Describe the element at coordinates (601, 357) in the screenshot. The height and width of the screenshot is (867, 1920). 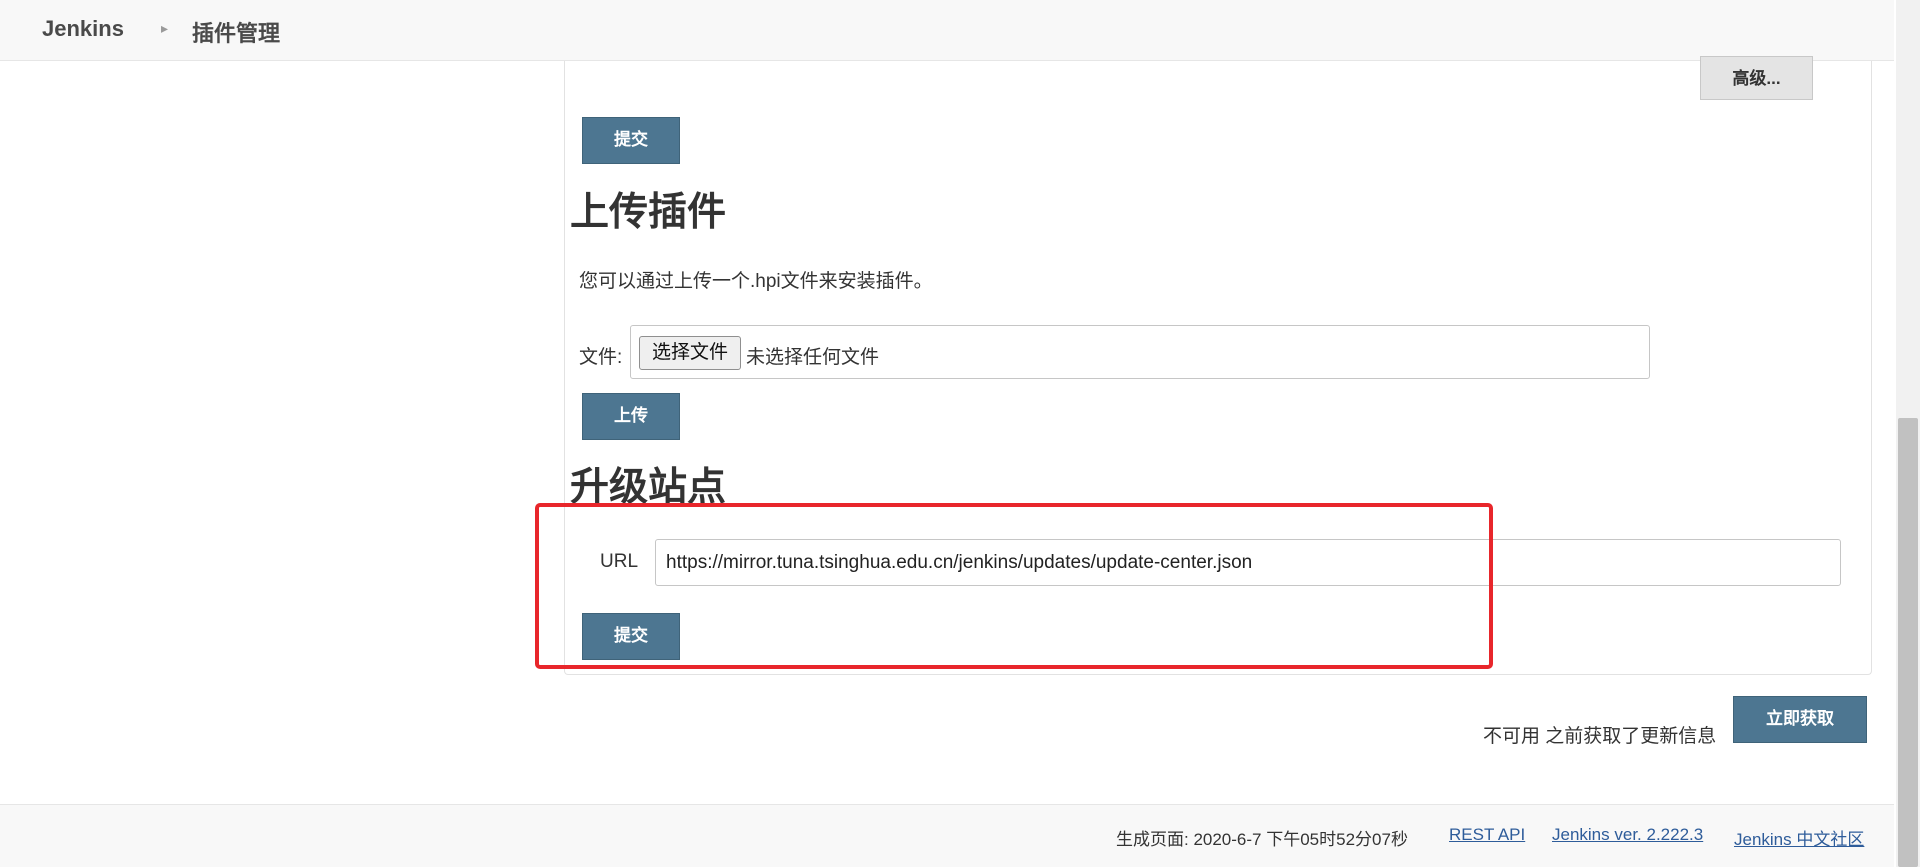
I see `file-label: 文件:` at that location.